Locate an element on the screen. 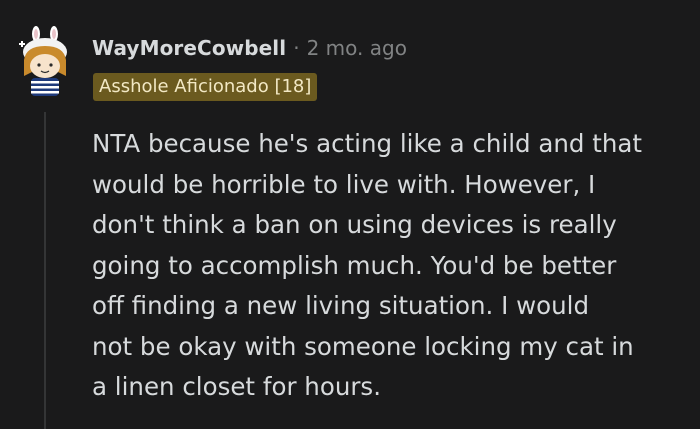  bunny-ears-avatar-icon is located at coordinates (43, 61).